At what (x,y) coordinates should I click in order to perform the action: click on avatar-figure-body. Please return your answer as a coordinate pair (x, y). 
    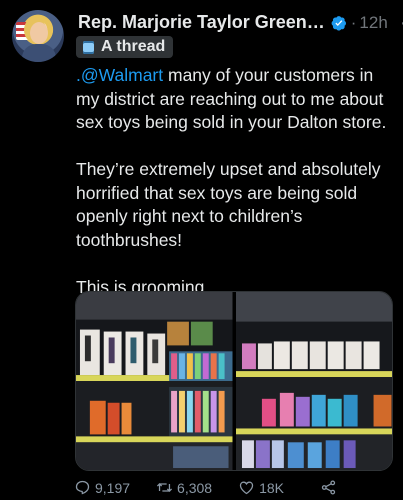
    Looking at the image, I should click on (39, 53).